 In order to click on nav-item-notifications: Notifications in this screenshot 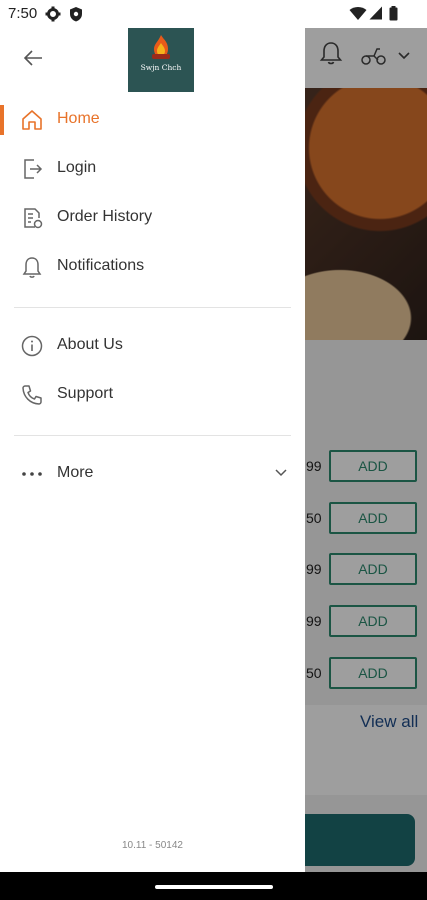, I will do `click(152, 267)`.